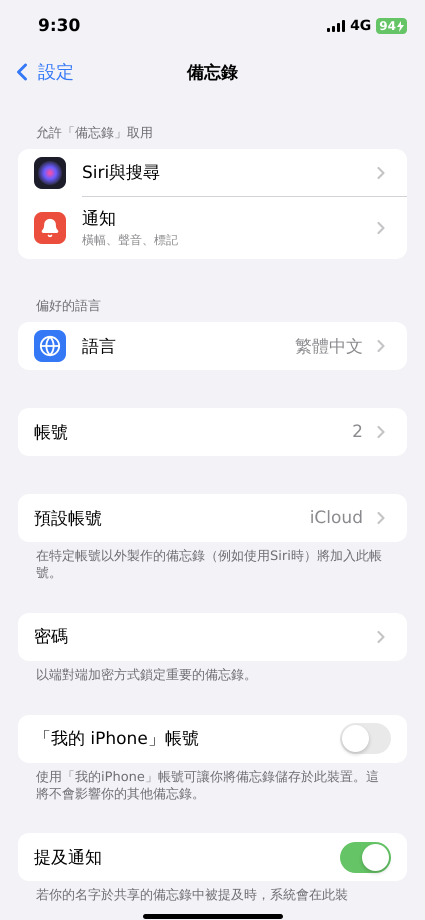 Image resolution: width=425 pixels, height=920 pixels. Describe the element at coordinates (212, 73) in the screenshot. I see `page-title: 備忘錄` at that location.